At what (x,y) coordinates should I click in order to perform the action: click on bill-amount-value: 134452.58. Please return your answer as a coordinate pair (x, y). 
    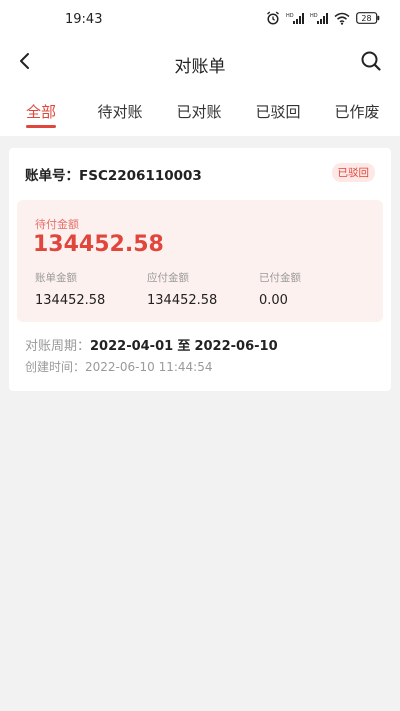
    Looking at the image, I should click on (70, 300).